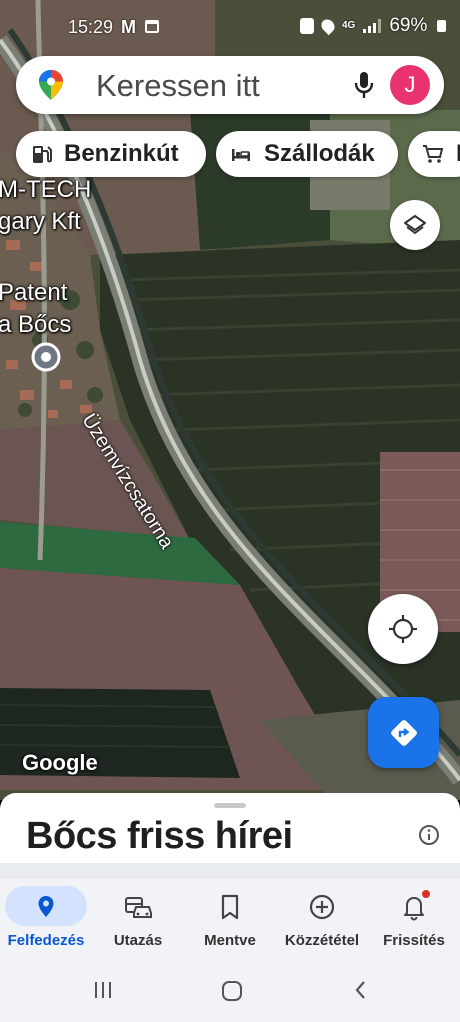 The image size is (460, 1022). Describe the element at coordinates (322, 907) in the screenshot. I see `add-circle-icon` at that location.